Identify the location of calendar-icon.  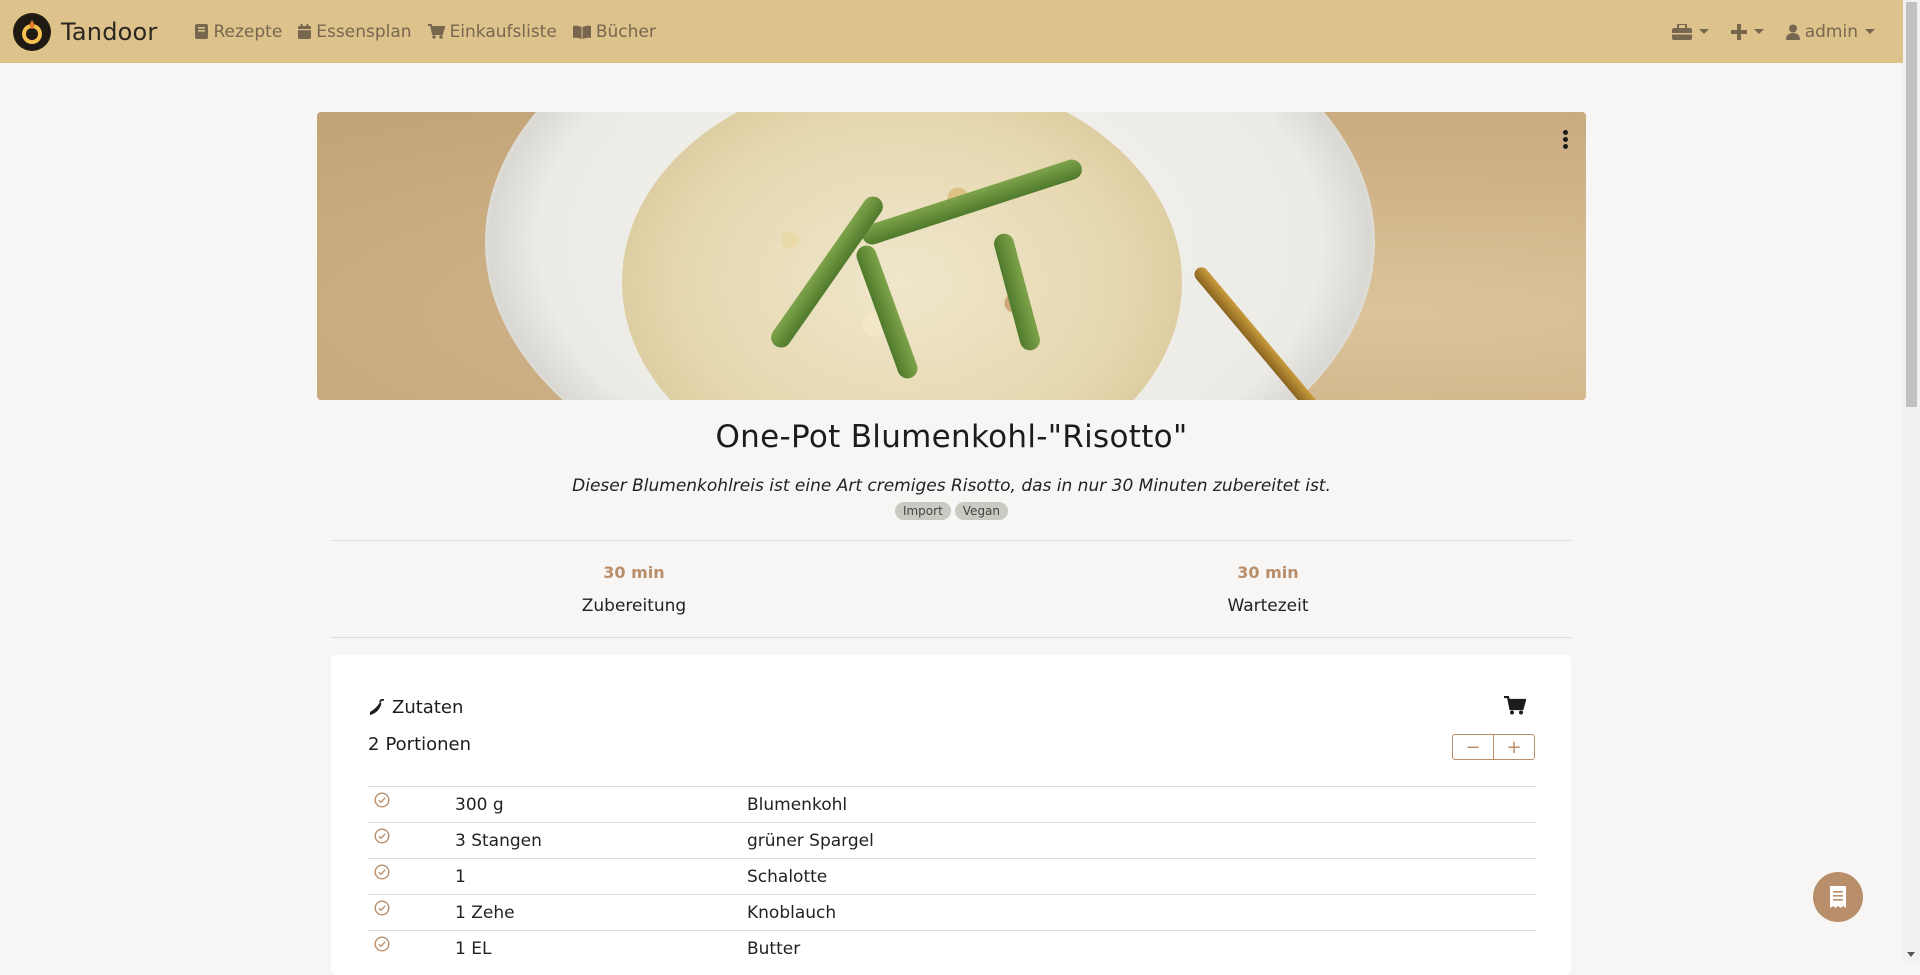
(305, 31).